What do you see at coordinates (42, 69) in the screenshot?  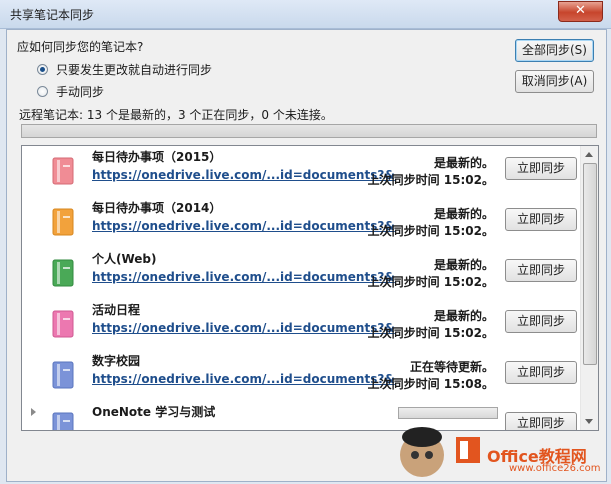 I see `radio-auto-sync` at bounding box center [42, 69].